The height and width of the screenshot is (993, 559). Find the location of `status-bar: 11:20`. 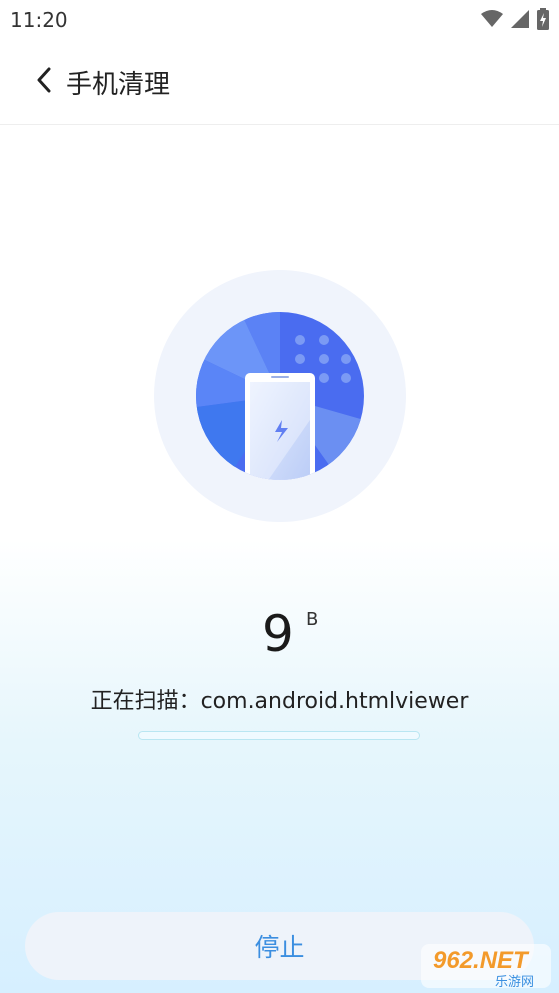

status-bar: 11:20 is located at coordinates (279, 19).